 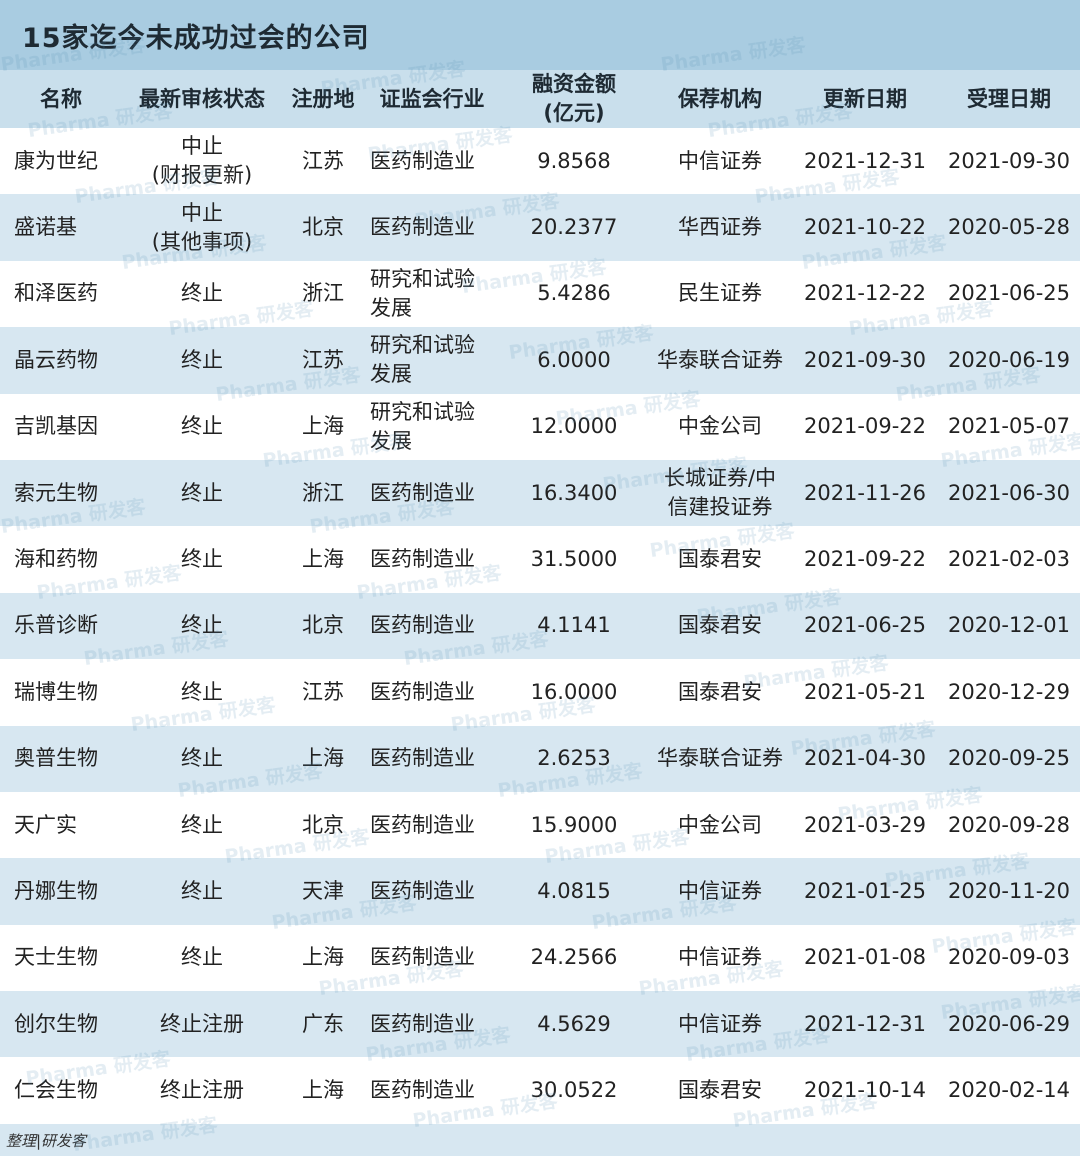 I want to click on cell-amount: 6.0000, so click(x=574, y=359).